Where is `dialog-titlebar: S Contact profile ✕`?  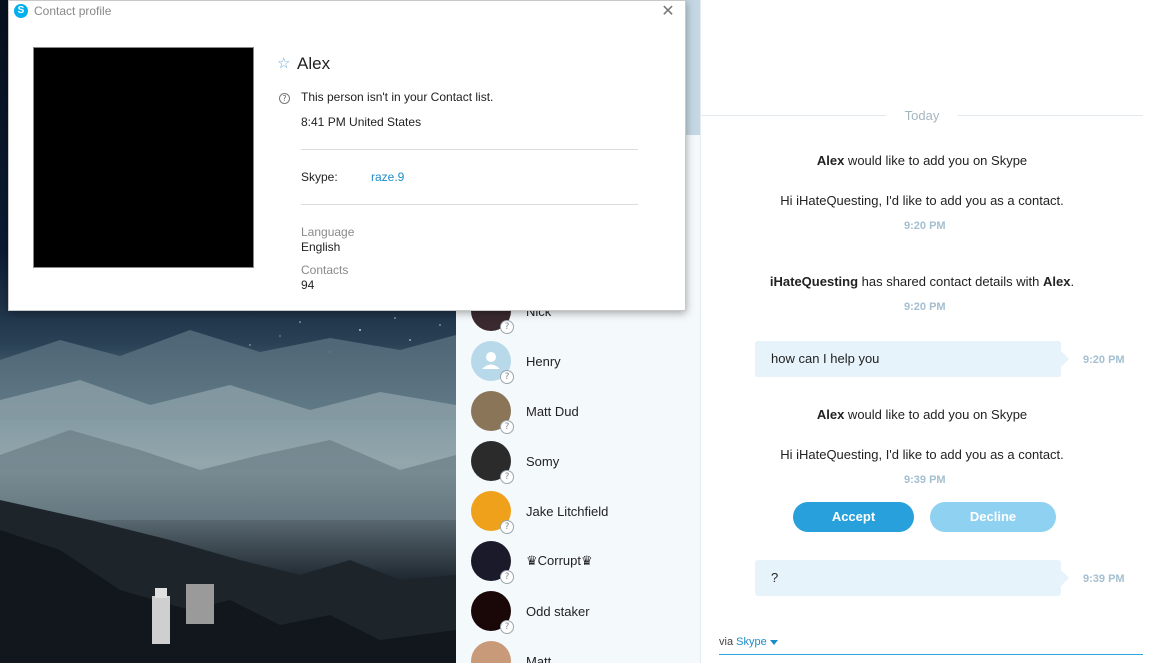
dialog-titlebar: S Contact profile ✕ is located at coordinates (347, 12).